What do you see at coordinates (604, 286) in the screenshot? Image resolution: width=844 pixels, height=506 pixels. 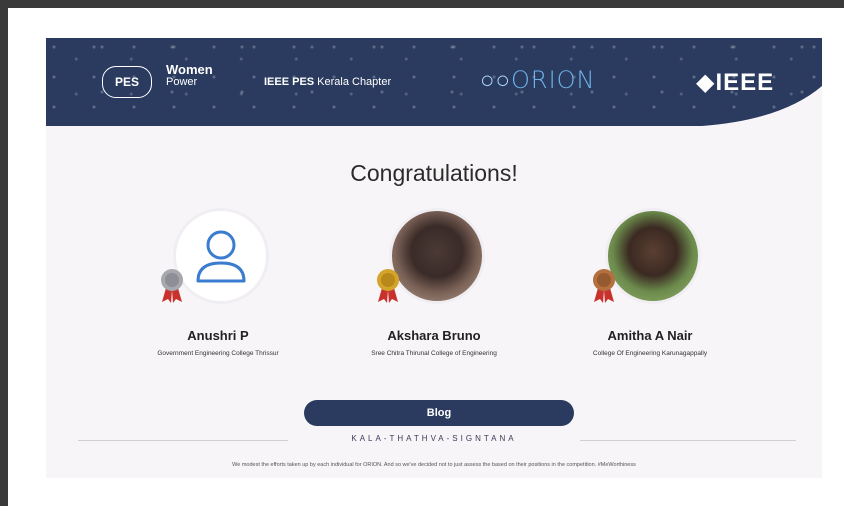 I see `bronze-medal-icon` at bounding box center [604, 286].